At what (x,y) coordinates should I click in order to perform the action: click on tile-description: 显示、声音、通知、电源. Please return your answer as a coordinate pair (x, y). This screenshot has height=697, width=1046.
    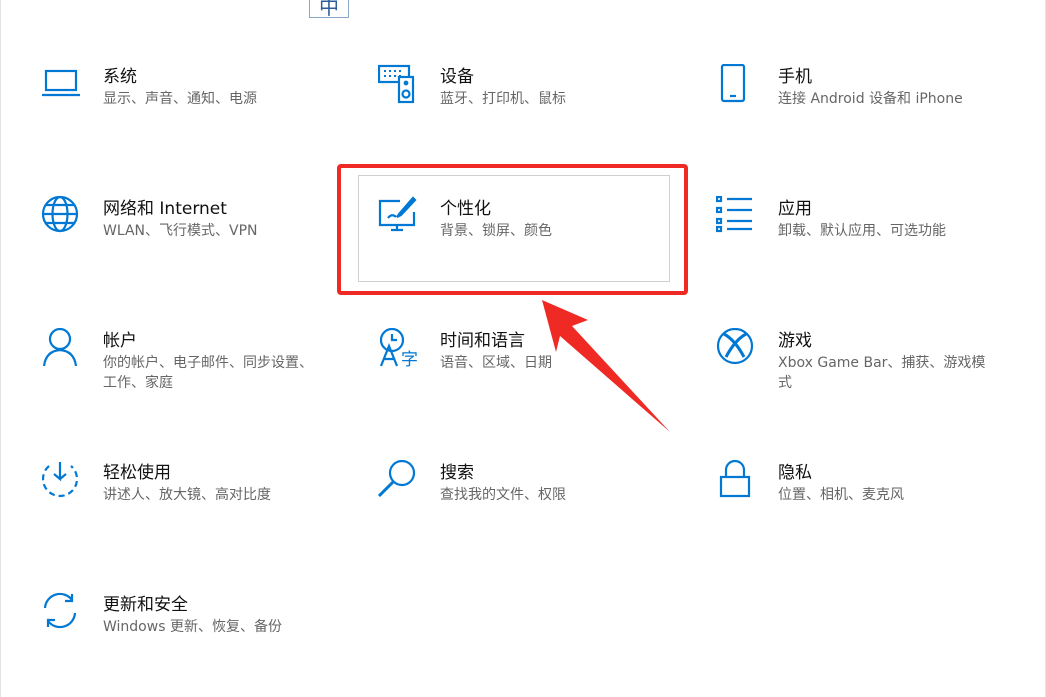
    Looking at the image, I should click on (180, 99).